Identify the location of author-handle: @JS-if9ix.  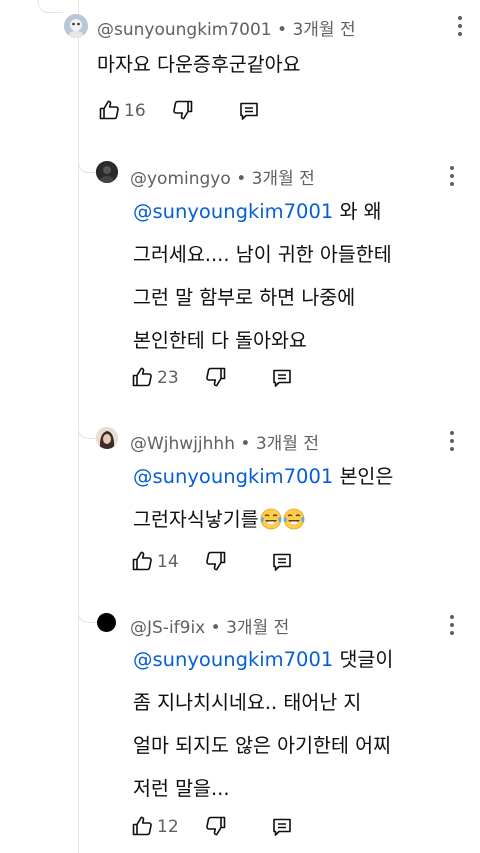
(167, 628).